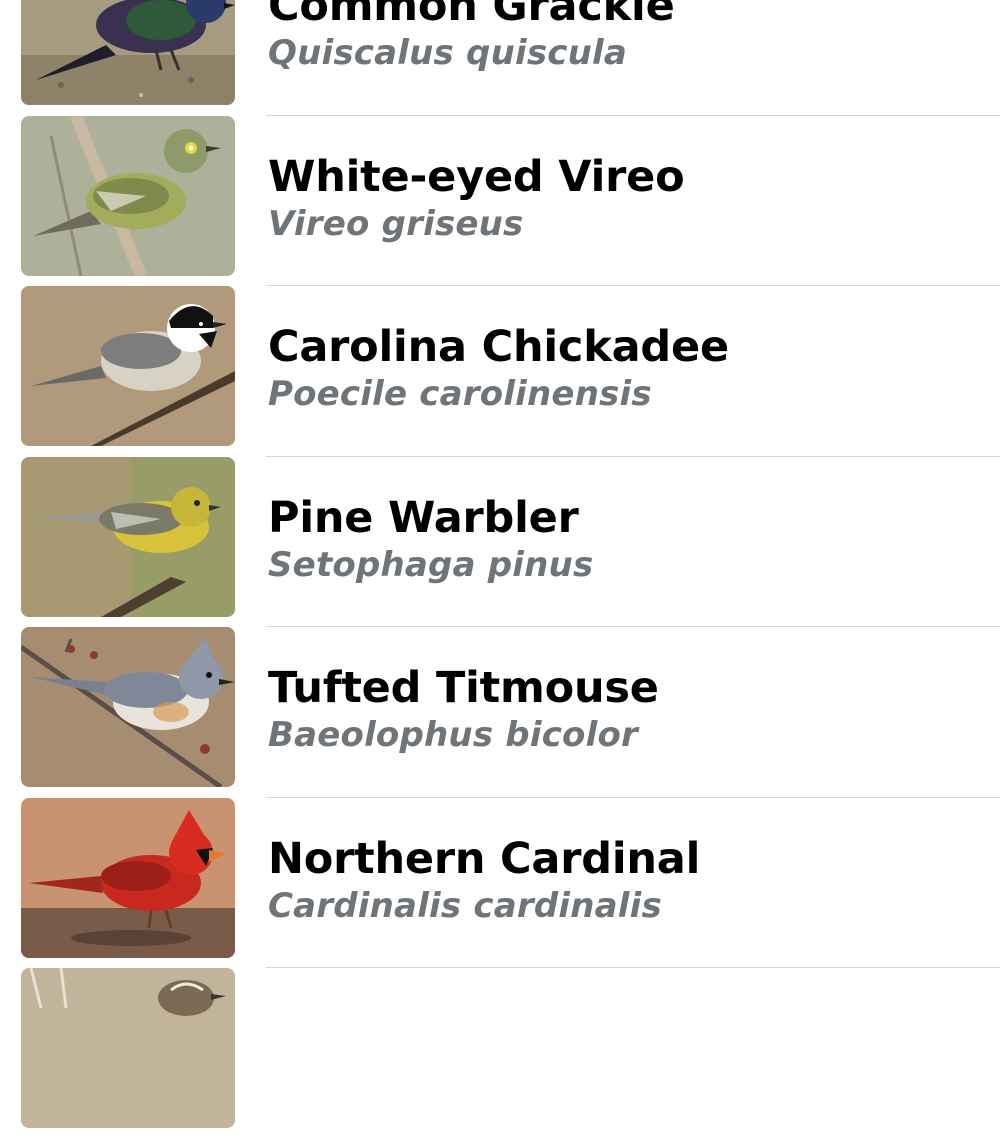  I want to click on bird-scientific-name: Poecile carolinensis, so click(460, 394).